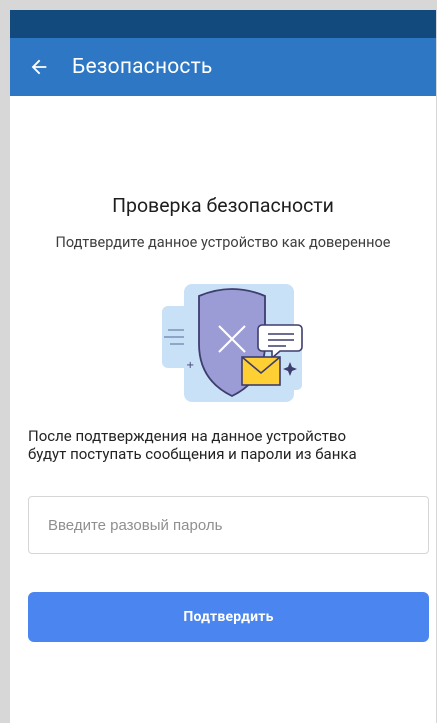 This screenshot has height=723, width=437. I want to click on page-title: Безопасность, so click(142, 67).